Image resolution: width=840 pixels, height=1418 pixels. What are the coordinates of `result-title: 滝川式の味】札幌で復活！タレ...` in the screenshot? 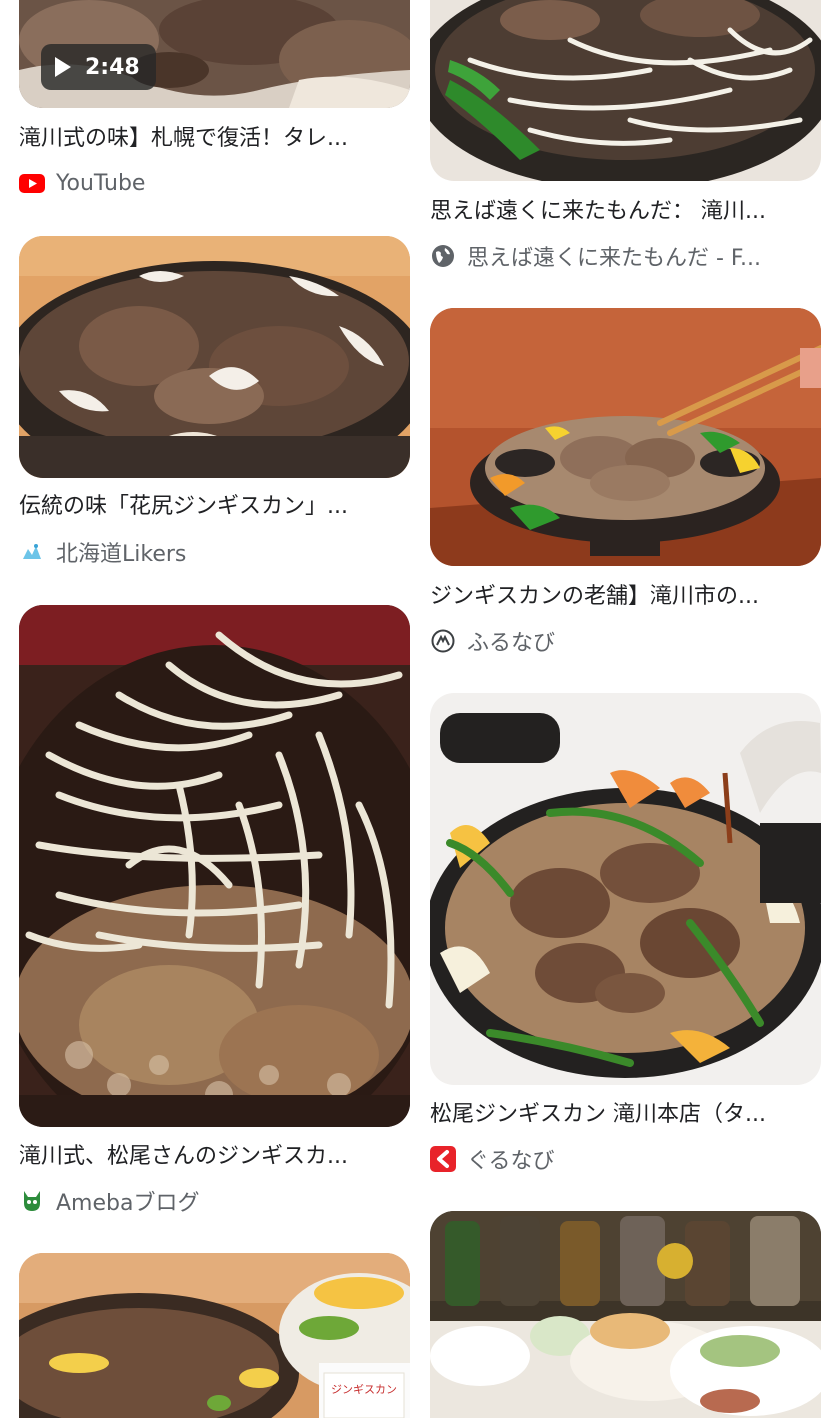 It's located at (214, 139).